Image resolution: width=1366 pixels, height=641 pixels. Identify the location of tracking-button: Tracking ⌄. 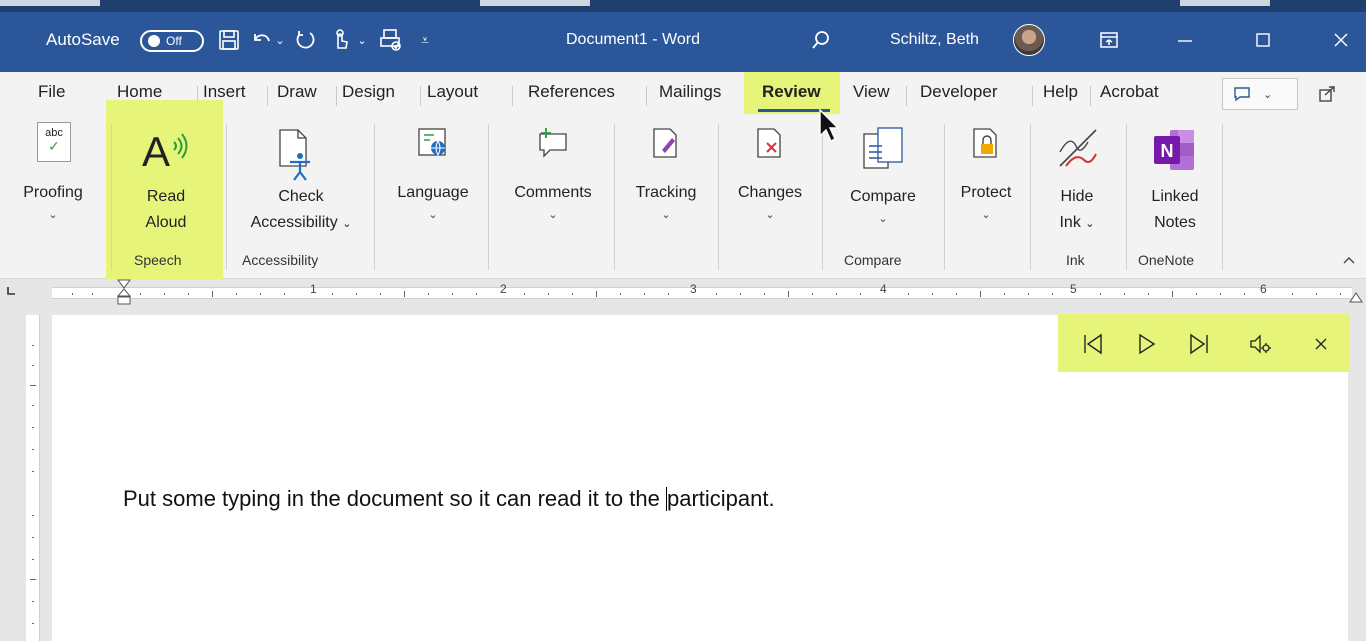
(666, 177).